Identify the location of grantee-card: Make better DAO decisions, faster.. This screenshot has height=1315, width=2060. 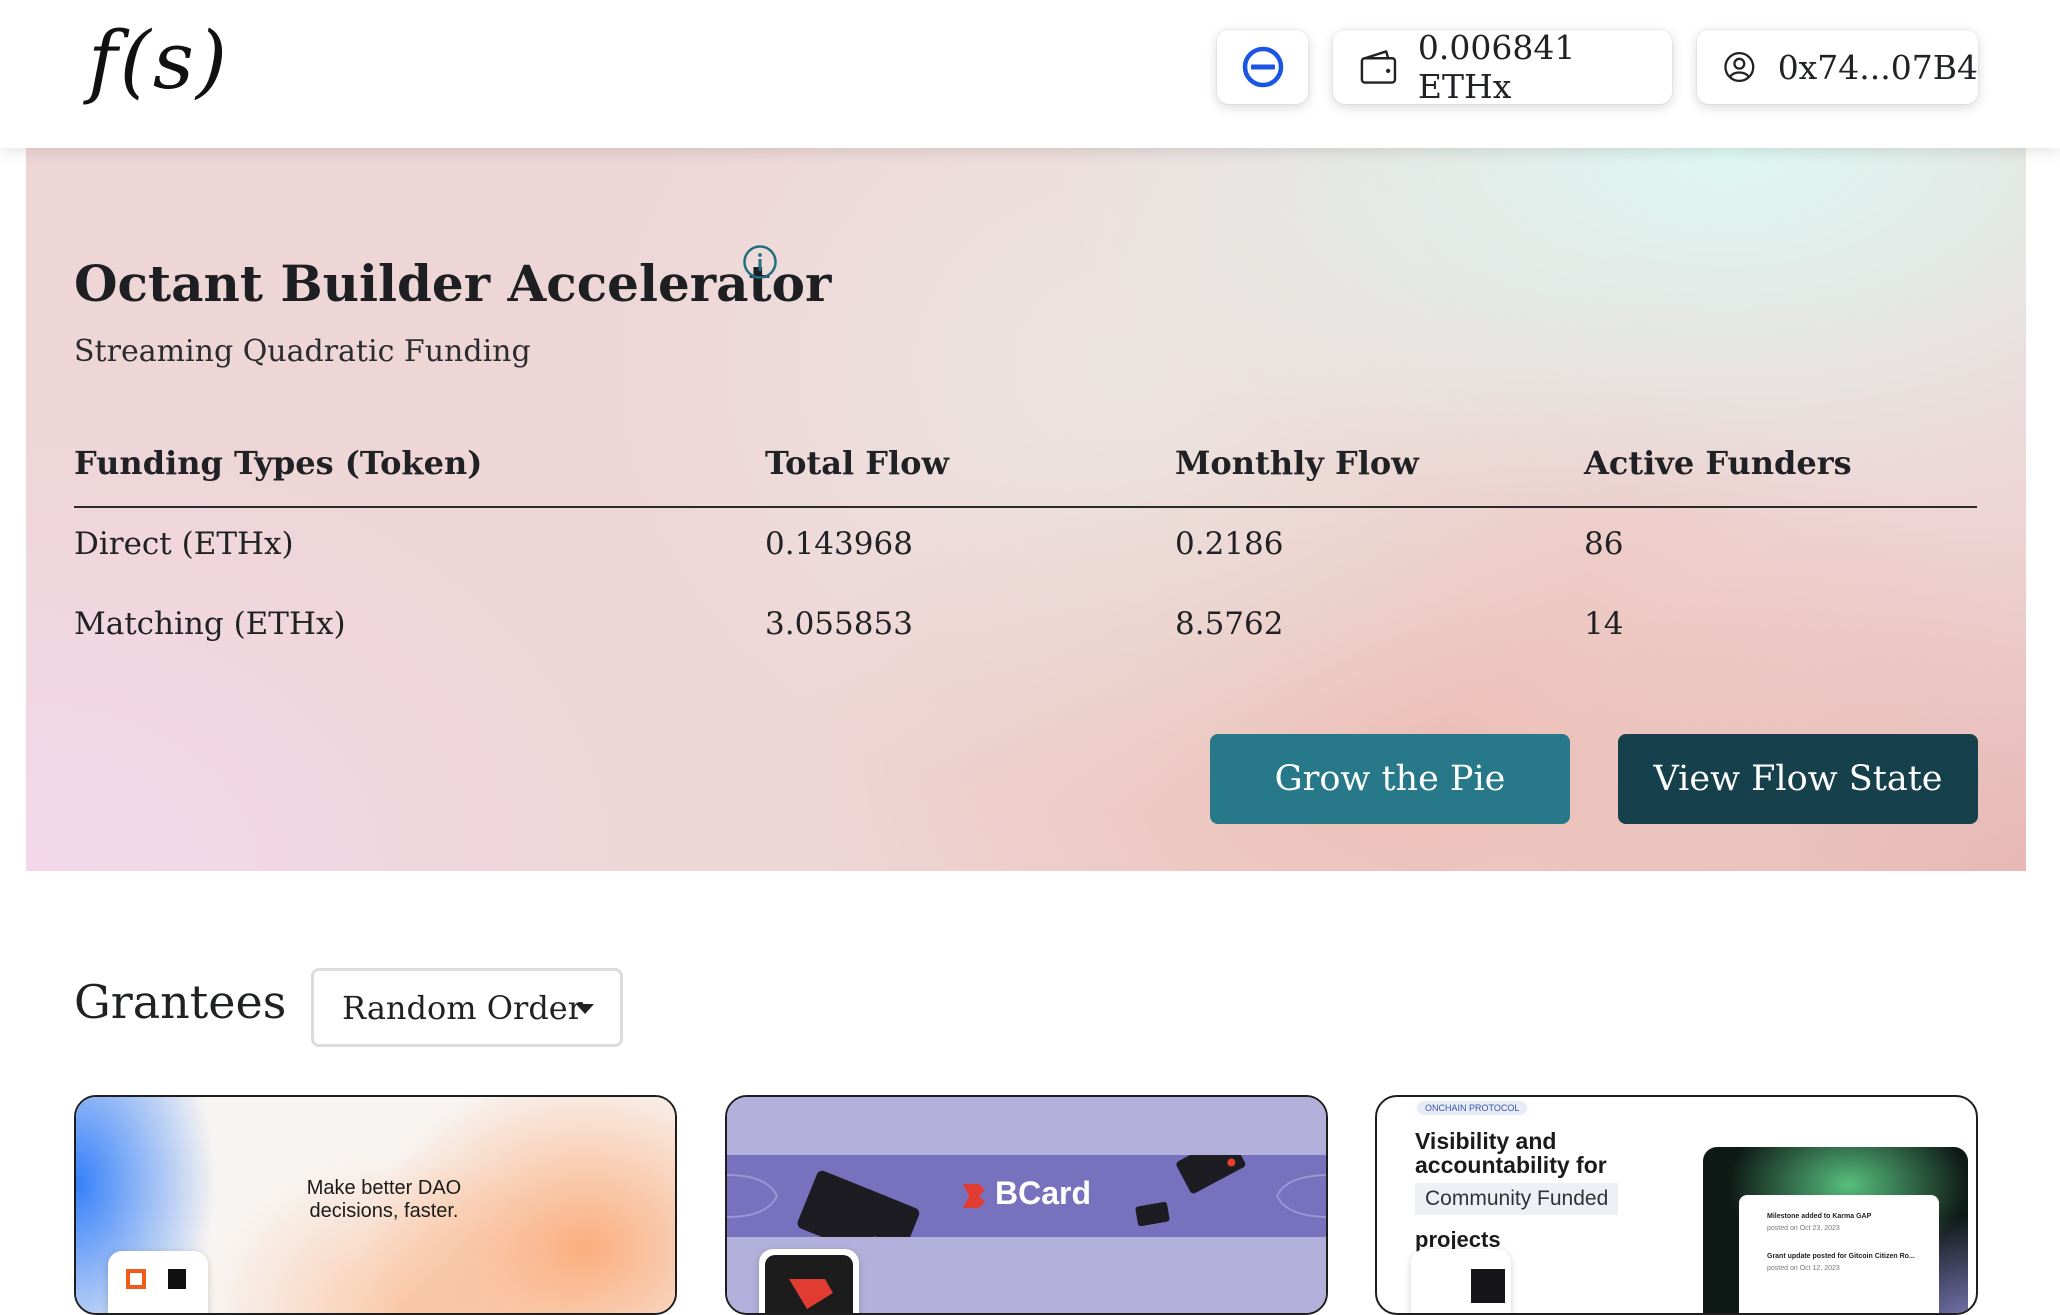
(375, 1205).